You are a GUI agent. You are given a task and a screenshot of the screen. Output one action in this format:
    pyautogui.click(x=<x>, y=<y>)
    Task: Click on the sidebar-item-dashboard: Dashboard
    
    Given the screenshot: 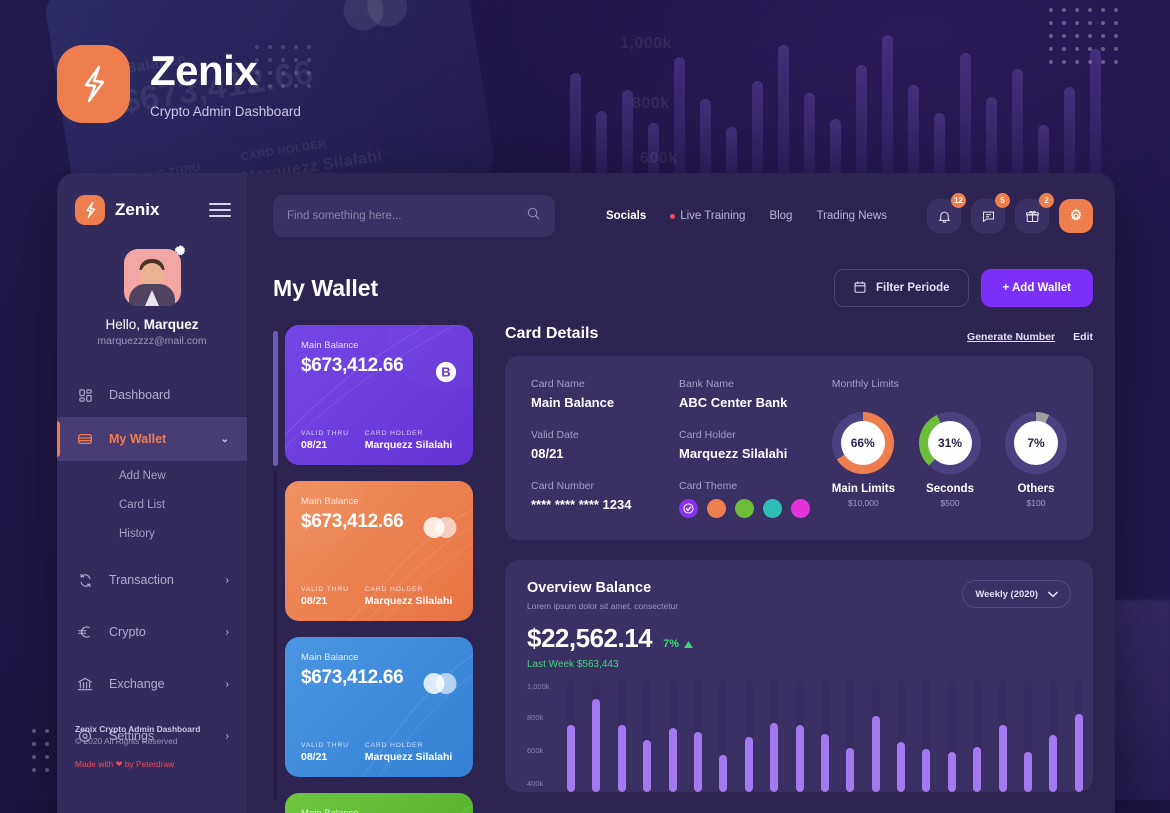 What is the action you would take?
    pyautogui.click(x=152, y=395)
    